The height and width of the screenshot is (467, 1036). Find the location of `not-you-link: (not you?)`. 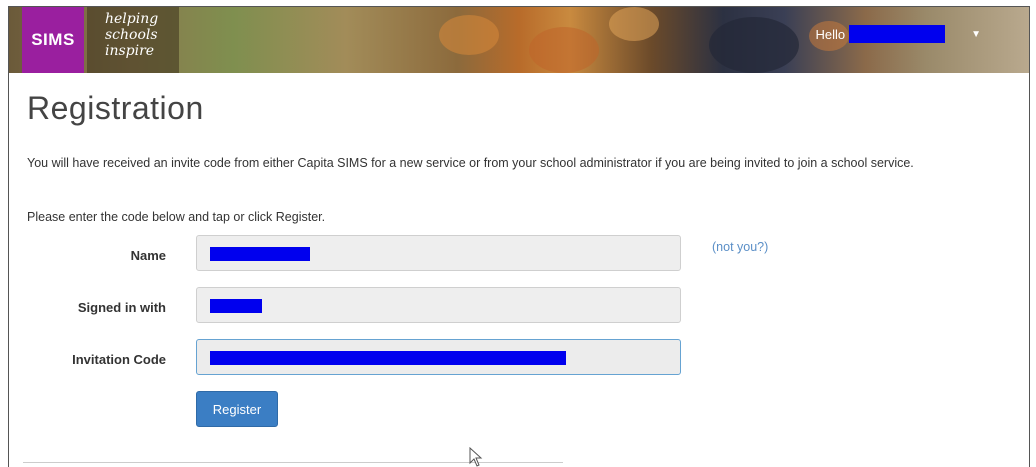

not-you-link: (not you?) is located at coordinates (740, 247).